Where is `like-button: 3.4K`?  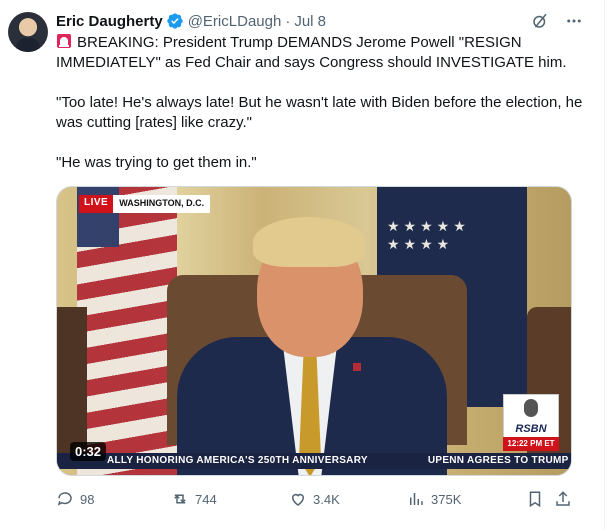 like-button: 3.4K is located at coordinates (314, 499).